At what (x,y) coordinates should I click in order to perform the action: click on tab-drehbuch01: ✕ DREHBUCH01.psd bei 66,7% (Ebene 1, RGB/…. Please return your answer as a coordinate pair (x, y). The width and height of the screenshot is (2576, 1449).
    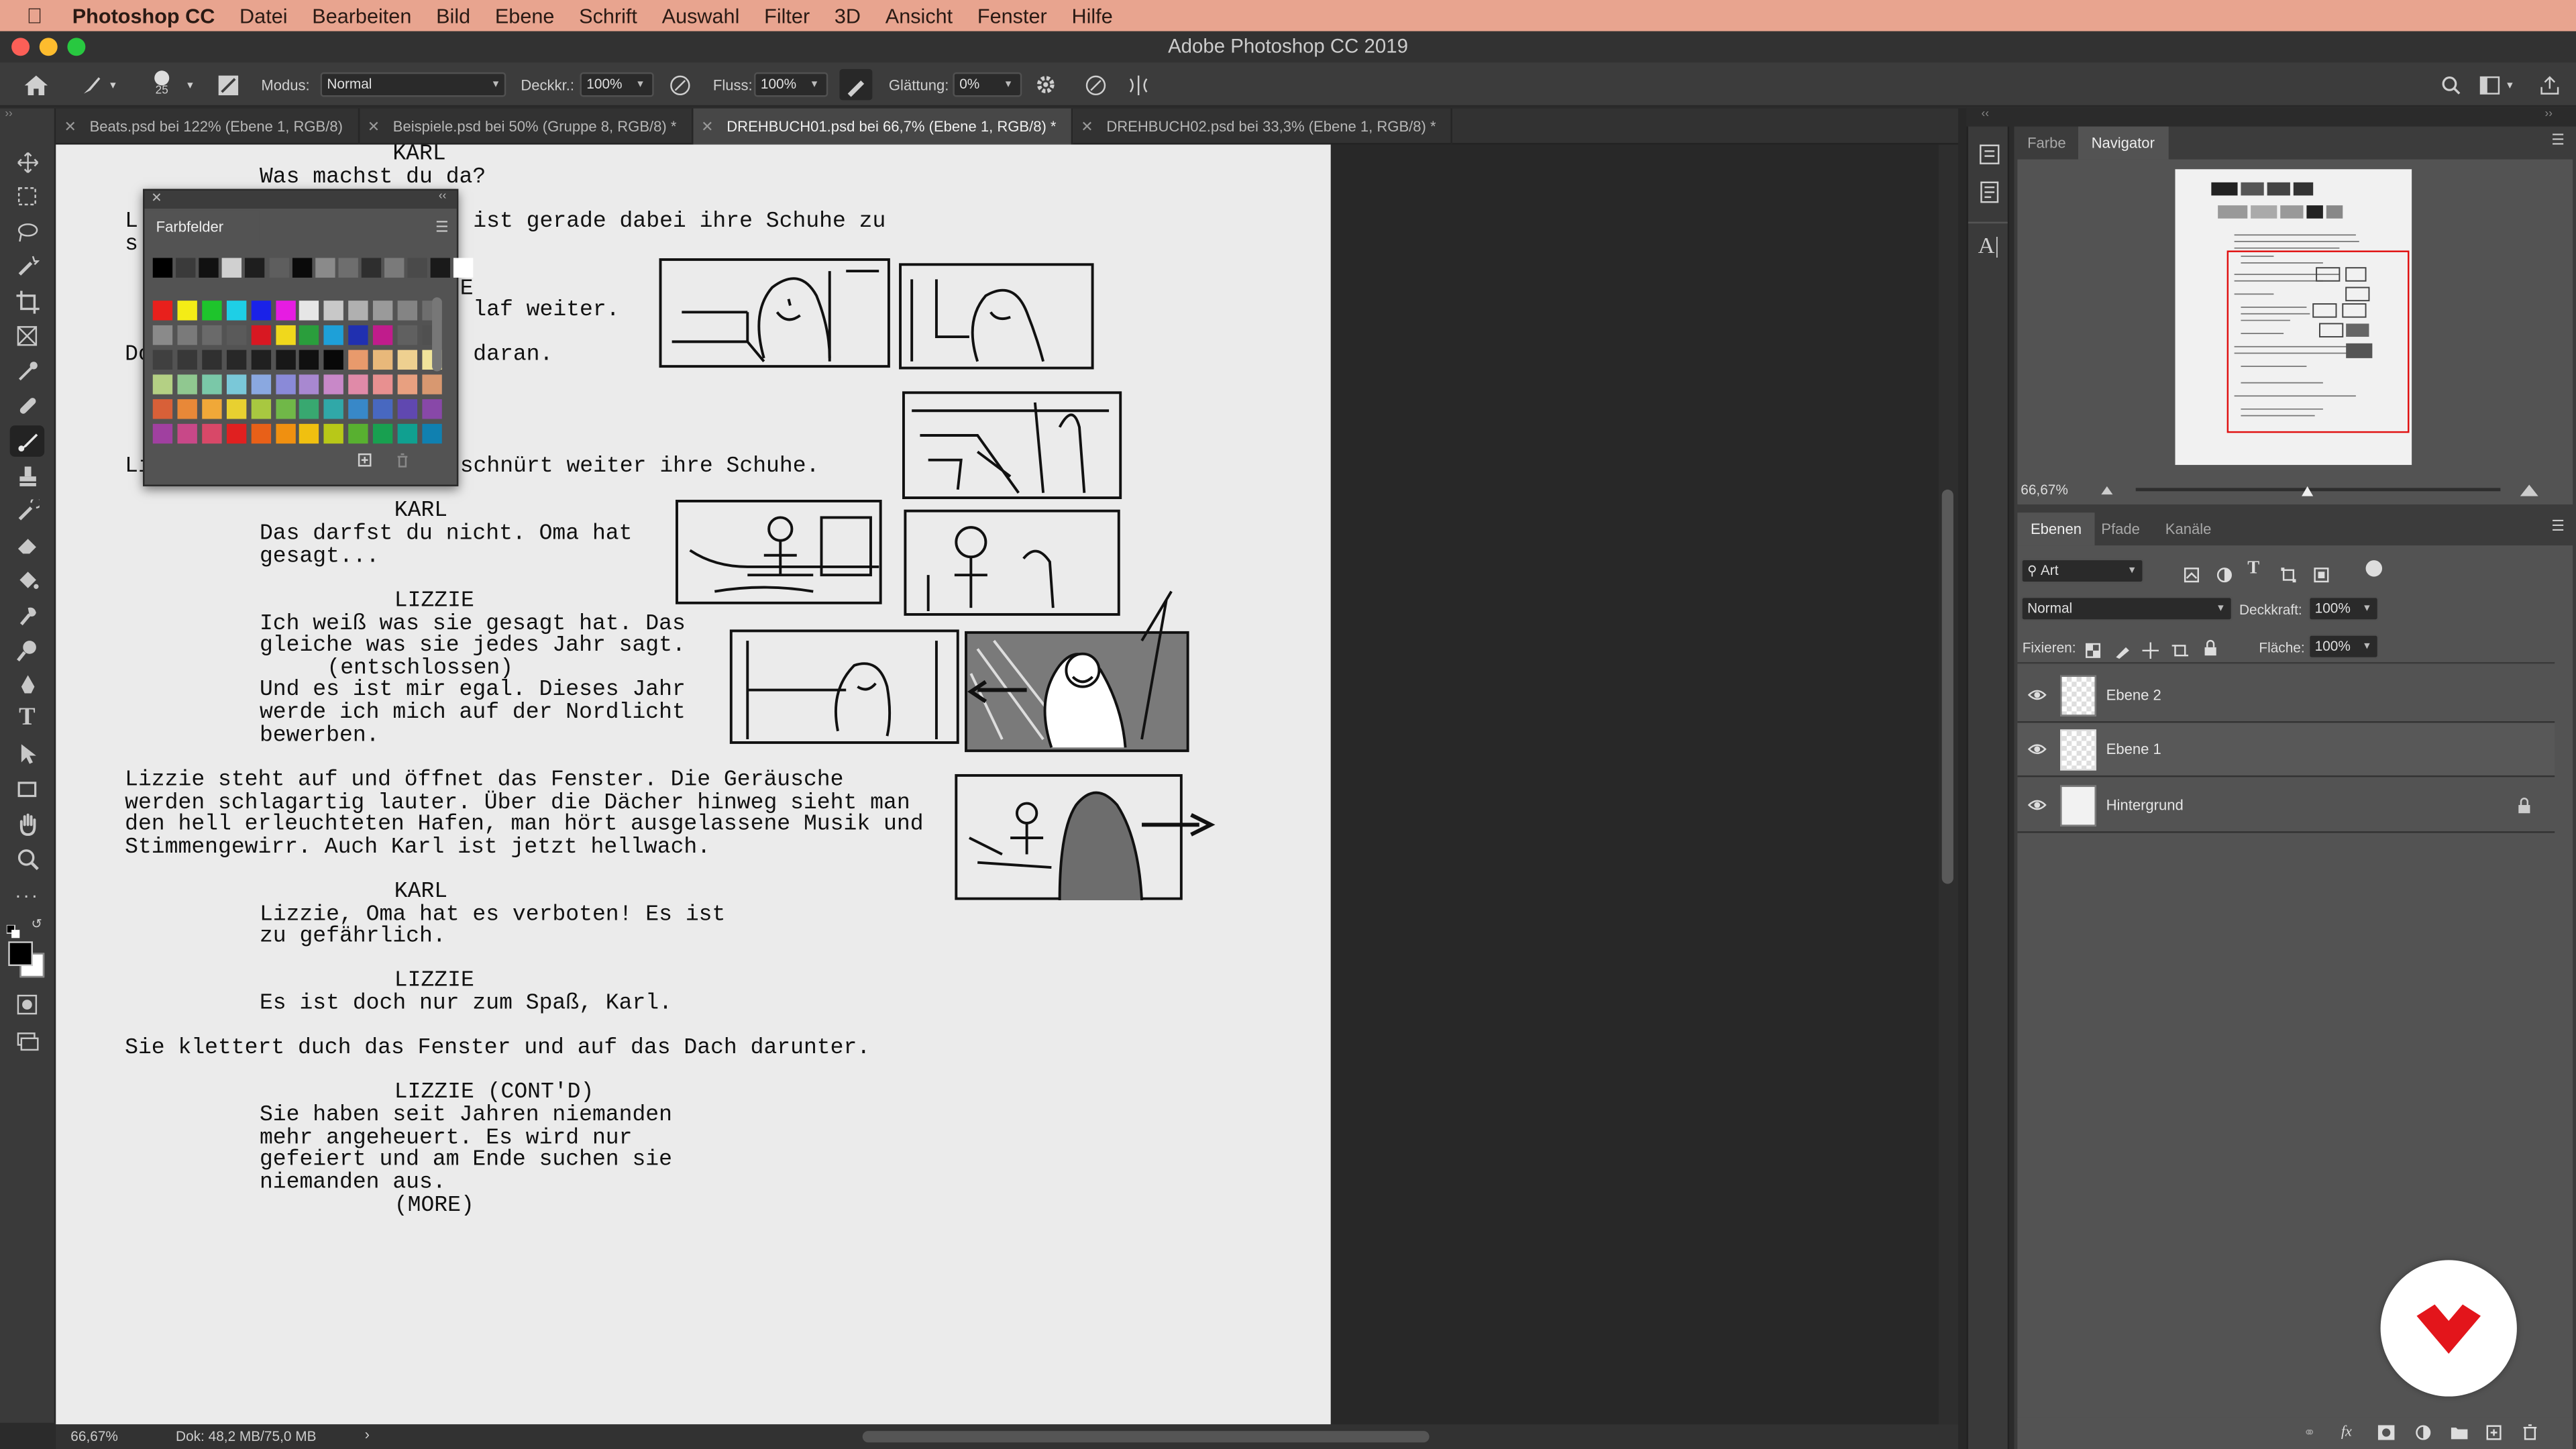
    Looking at the image, I should click on (882, 126).